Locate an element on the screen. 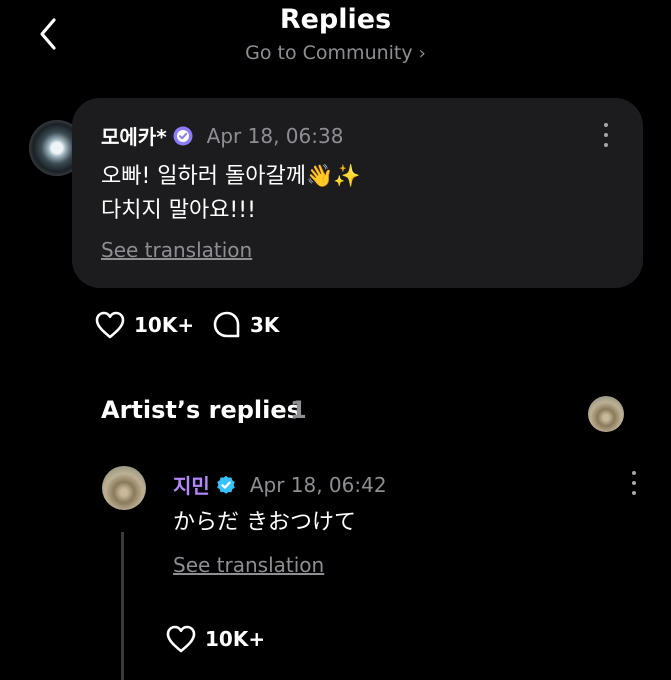 The height and width of the screenshot is (680, 671). reply-like-count: 10K+ is located at coordinates (235, 639).